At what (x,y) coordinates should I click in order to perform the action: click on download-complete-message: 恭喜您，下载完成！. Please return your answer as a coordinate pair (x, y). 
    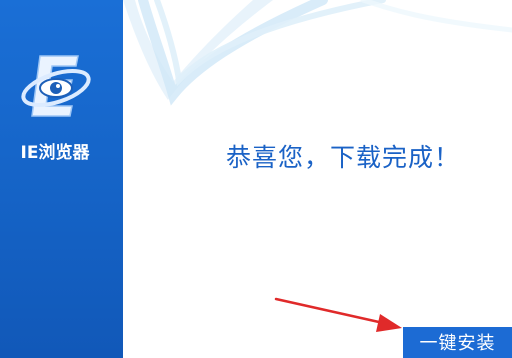
    Looking at the image, I should click on (343, 157).